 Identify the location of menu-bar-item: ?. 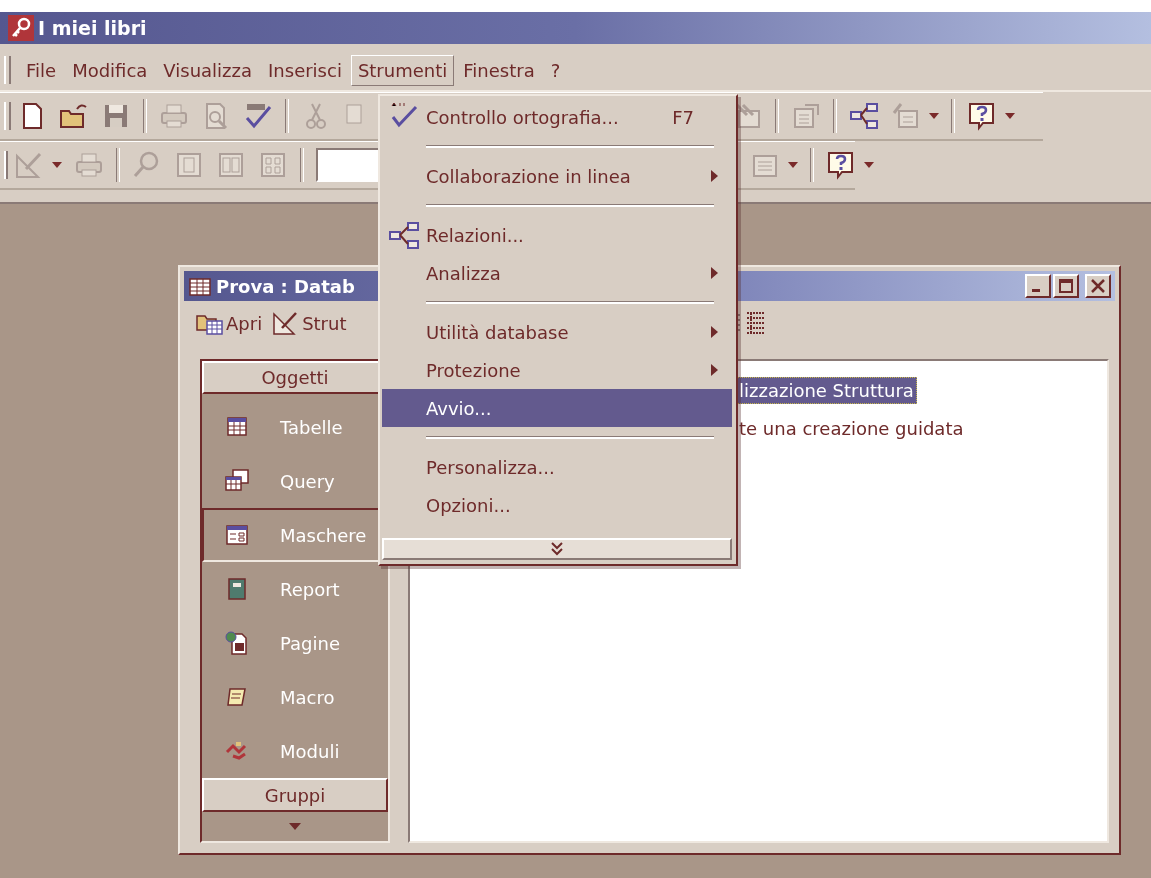
(555, 70).